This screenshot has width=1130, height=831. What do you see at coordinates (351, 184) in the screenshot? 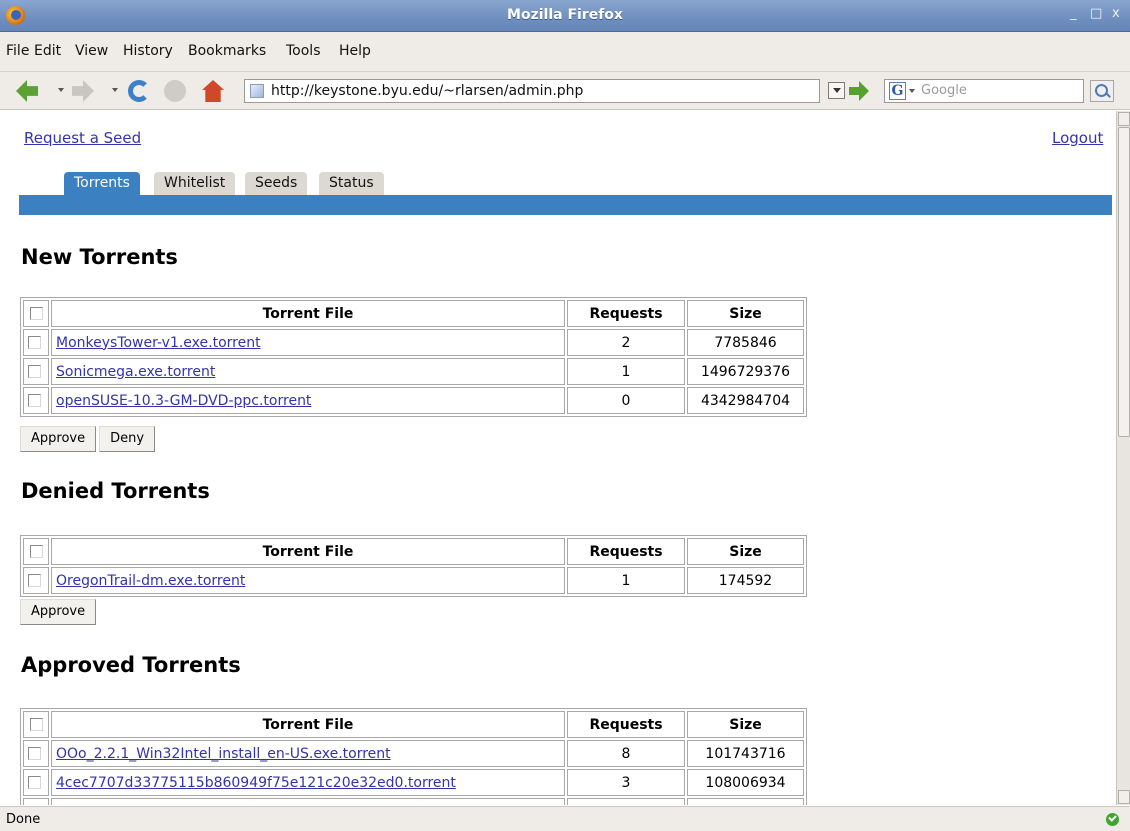
I see `tab-status: Status` at bounding box center [351, 184].